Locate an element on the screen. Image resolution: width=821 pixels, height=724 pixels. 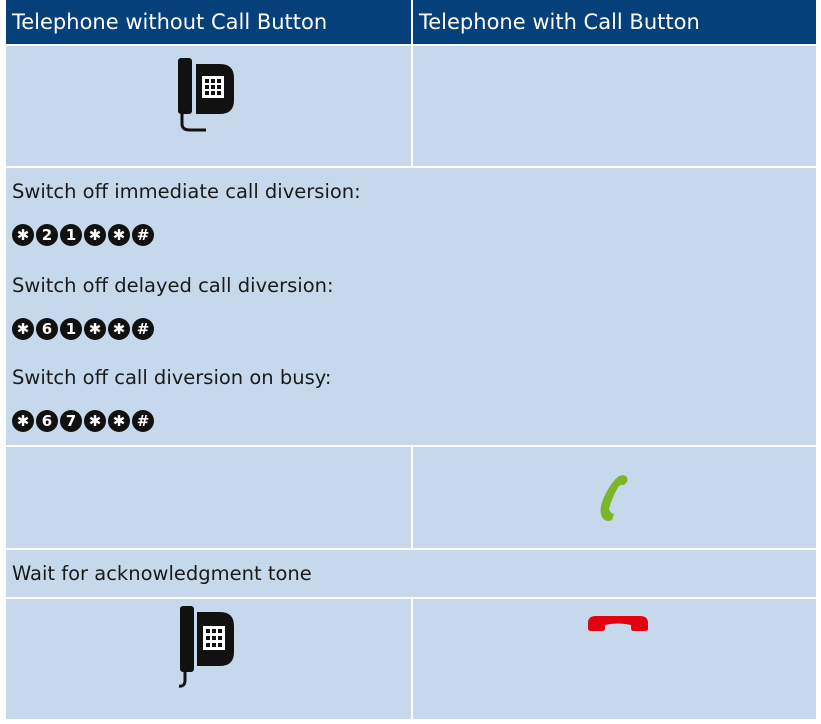
step-delayed-code: ✱ 6 1 ✱ ✱ # is located at coordinates (83, 329).